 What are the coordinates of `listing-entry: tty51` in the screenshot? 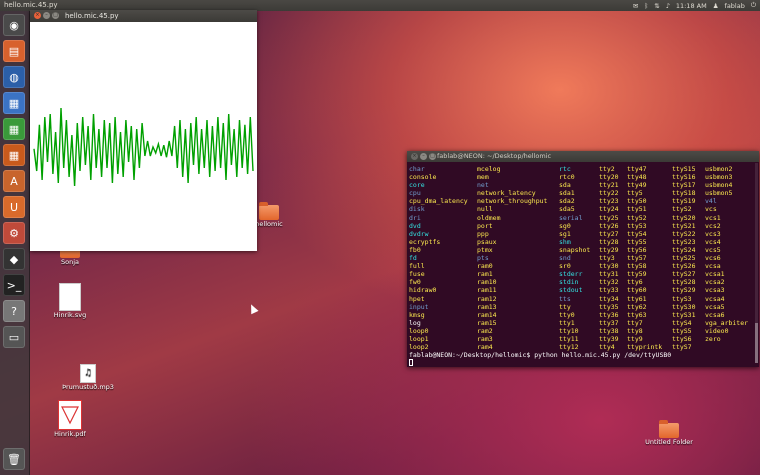 It's located at (637, 209).